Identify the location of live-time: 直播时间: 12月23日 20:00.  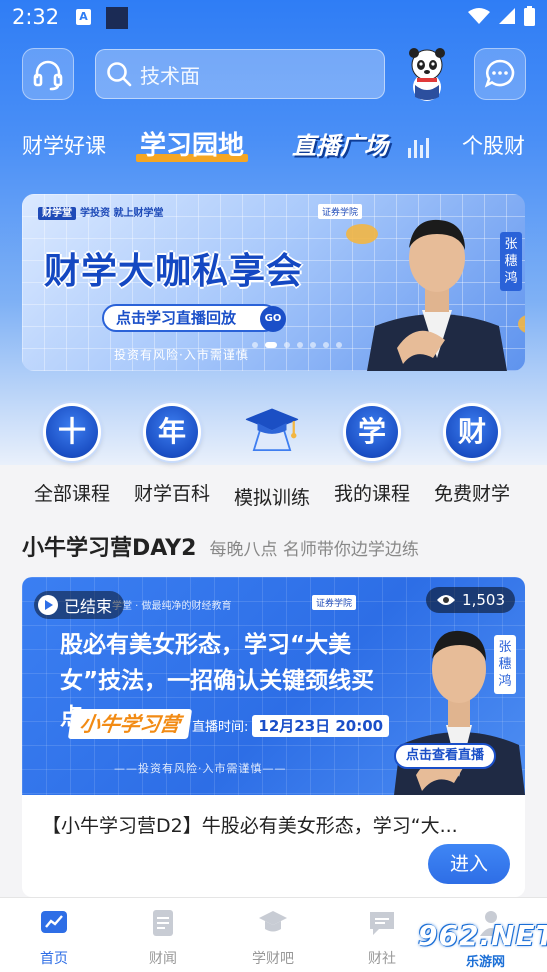
(291, 726).